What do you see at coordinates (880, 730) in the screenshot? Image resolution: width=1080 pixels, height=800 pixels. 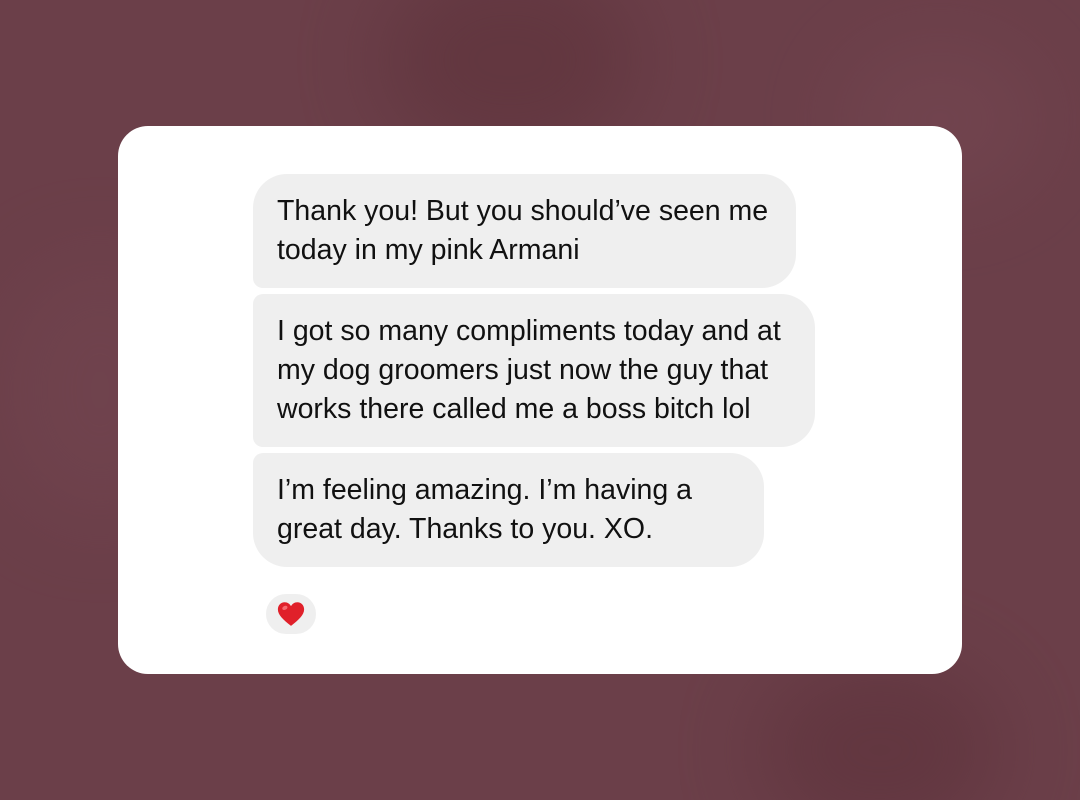 I see `background-blur` at bounding box center [880, 730].